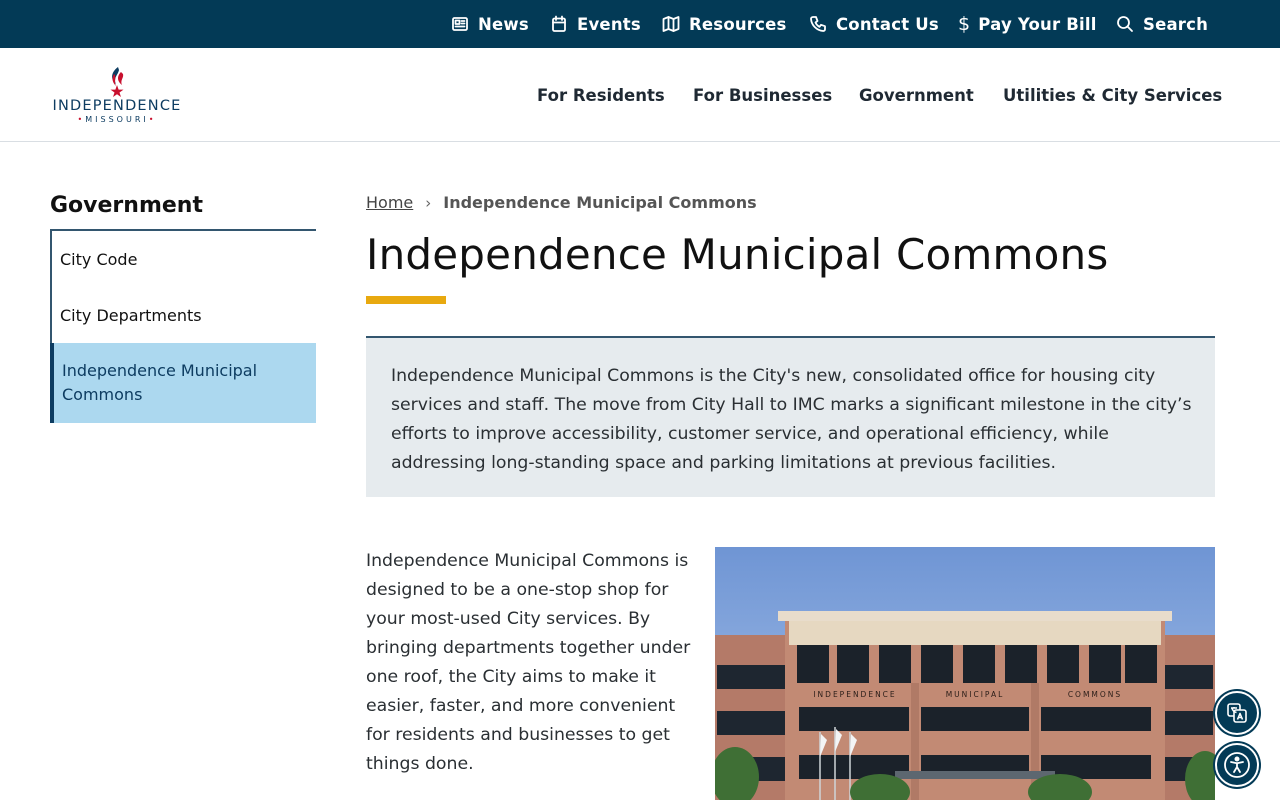 The width and height of the screenshot is (1280, 800). What do you see at coordinates (1125, 24) in the screenshot?
I see `search-icon` at bounding box center [1125, 24].